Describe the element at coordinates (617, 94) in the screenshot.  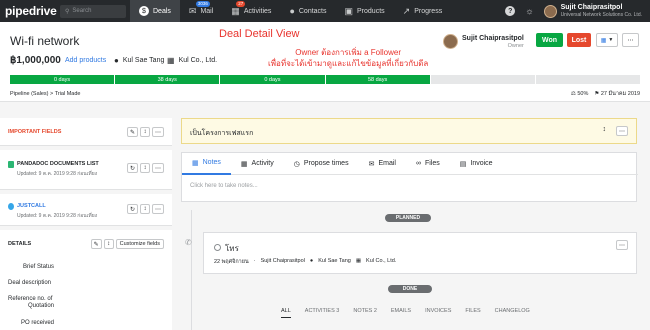
I see `close-date: ⚑ 27 มีนาคม 2019` at that location.